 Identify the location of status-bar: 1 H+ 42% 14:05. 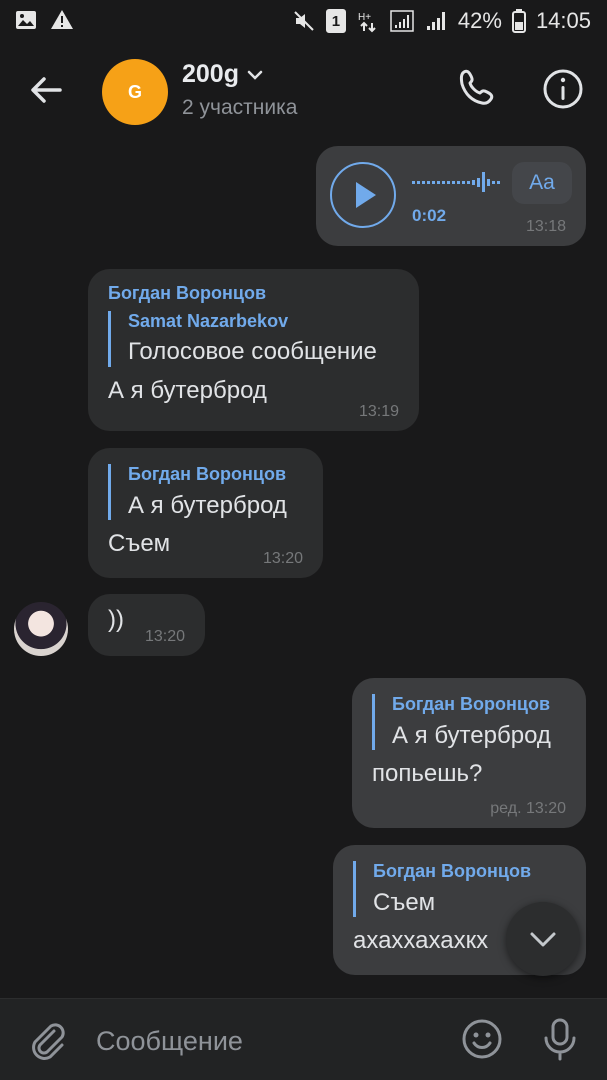
(303, 21).